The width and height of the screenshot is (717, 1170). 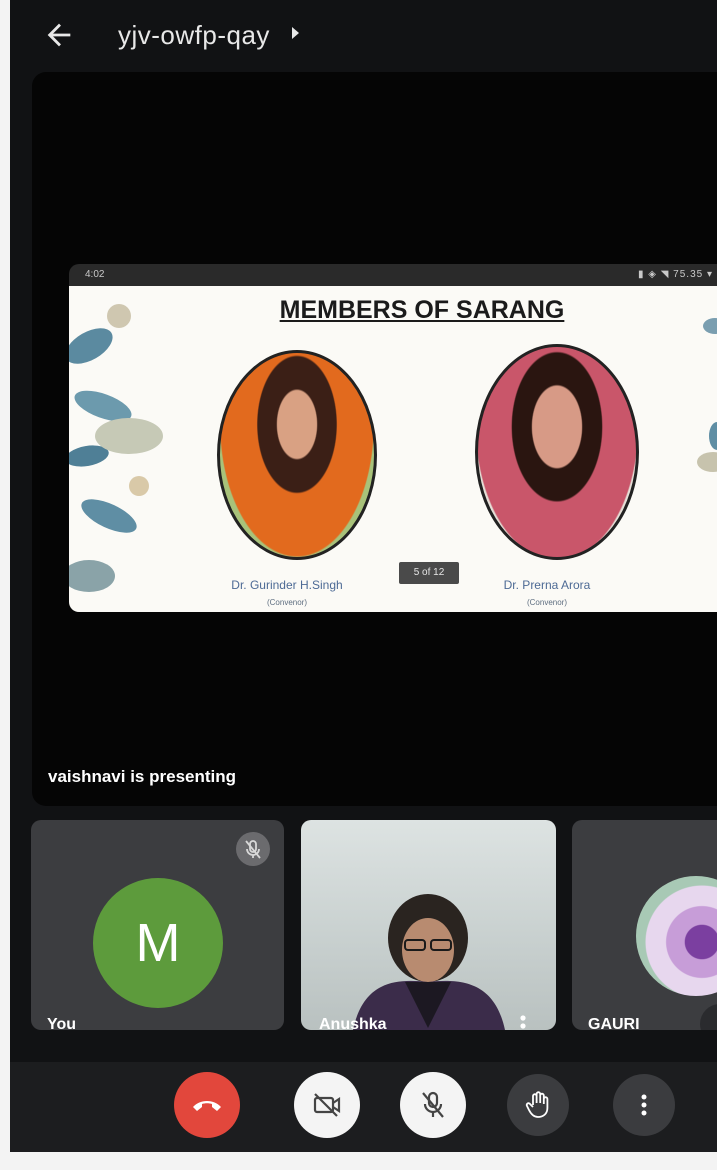 What do you see at coordinates (393, 275) in the screenshot?
I see `presenter-status-bar: 4:02 ▮ ◈ ◥ 75.35 ▾` at bounding box center [393, 275].